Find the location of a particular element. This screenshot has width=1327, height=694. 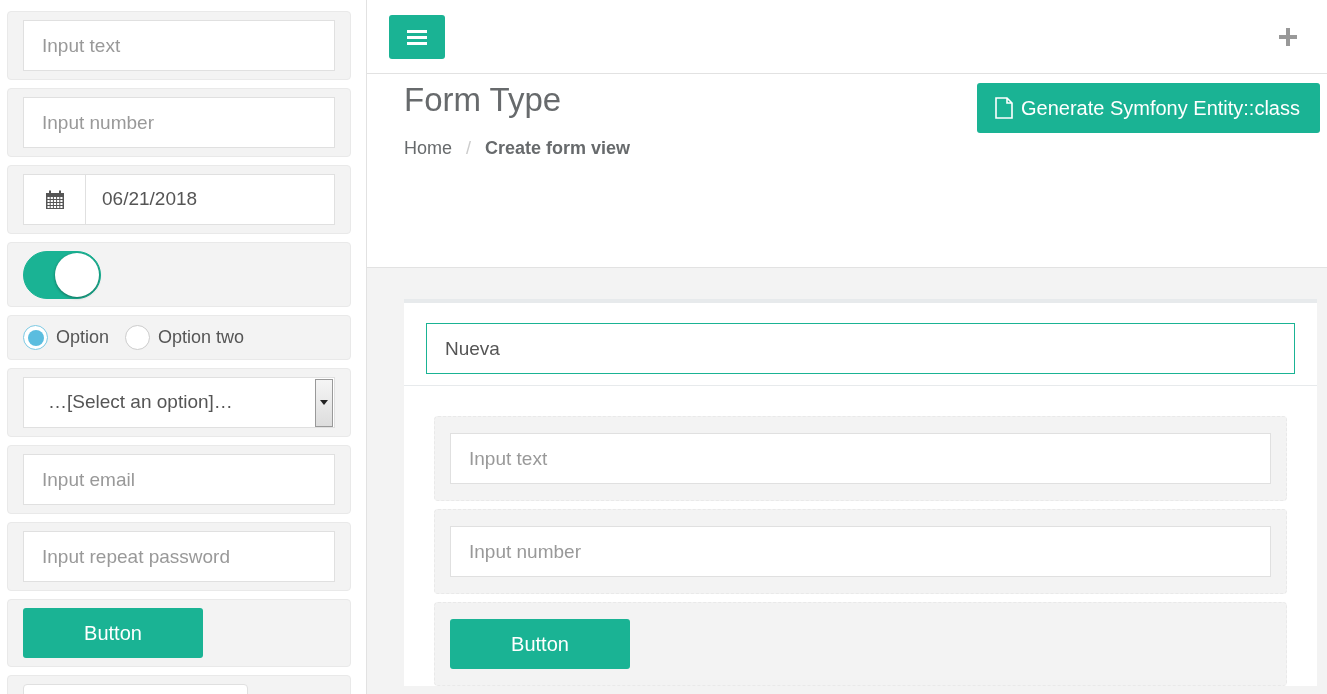

menu-icon is located at coordinates (417, 36).